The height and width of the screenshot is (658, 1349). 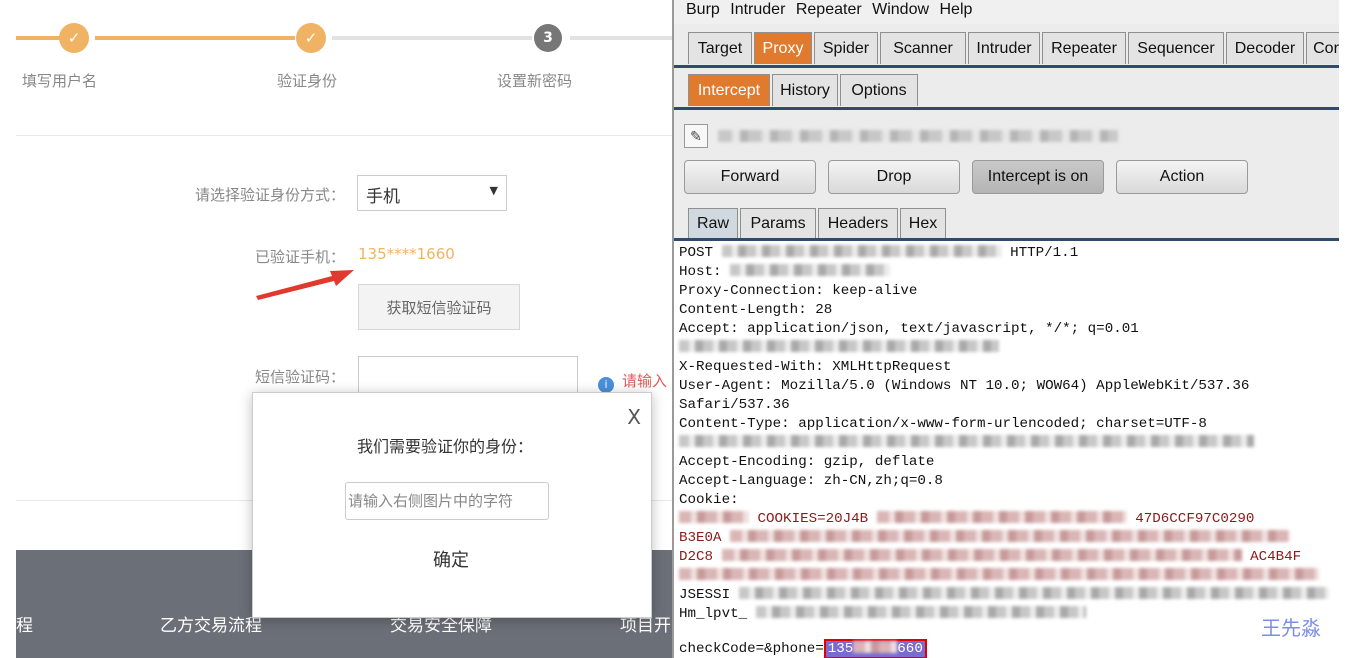 What do you see at coordinates (451, 559) in the screenshot?
I see `confirm-button: 确定` at bounding box center [451, 559].